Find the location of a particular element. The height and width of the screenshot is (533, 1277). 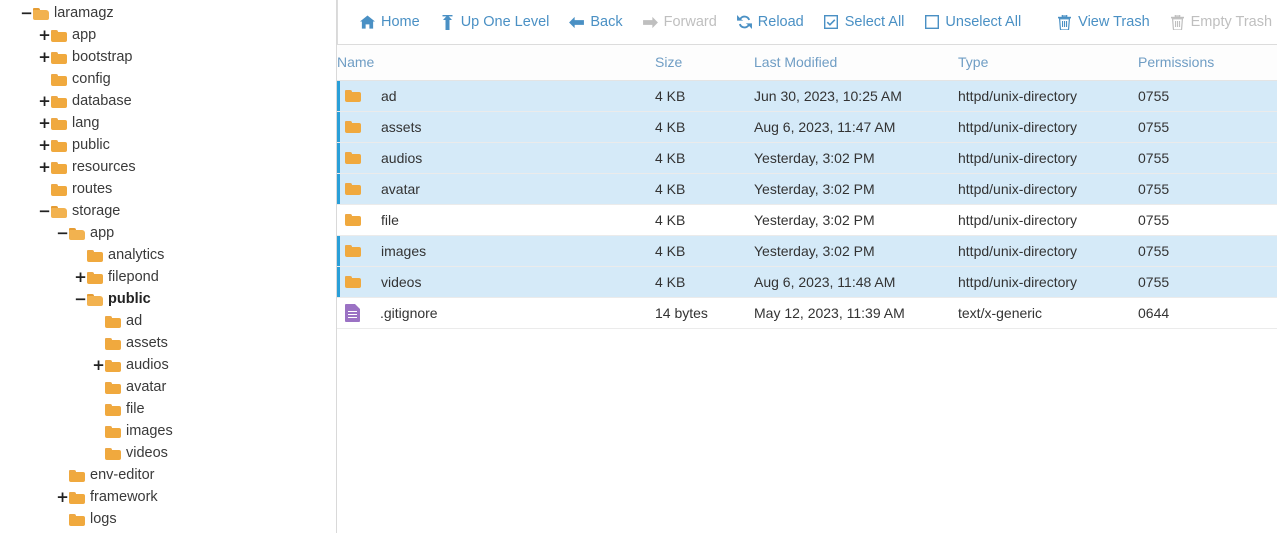

file-name-label: ad is located at coordinates (389, 96).